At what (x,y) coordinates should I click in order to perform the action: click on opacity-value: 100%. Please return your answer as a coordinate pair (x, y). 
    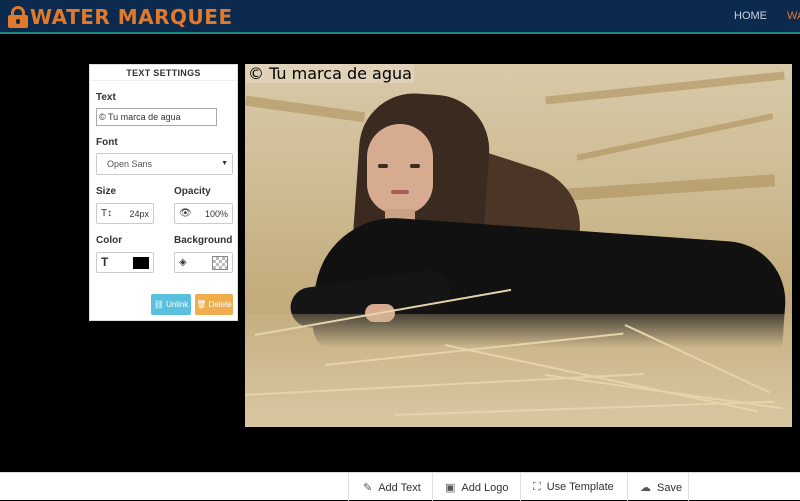
    Looking at the image, I should click on (216, 214).